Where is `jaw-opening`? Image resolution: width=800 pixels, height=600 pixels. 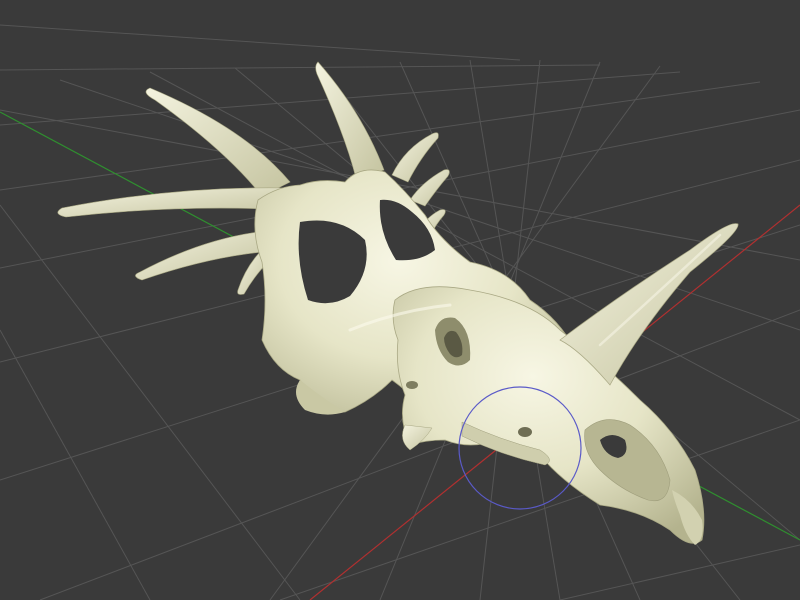 jaw-opening is located at coordinates (525, 432).